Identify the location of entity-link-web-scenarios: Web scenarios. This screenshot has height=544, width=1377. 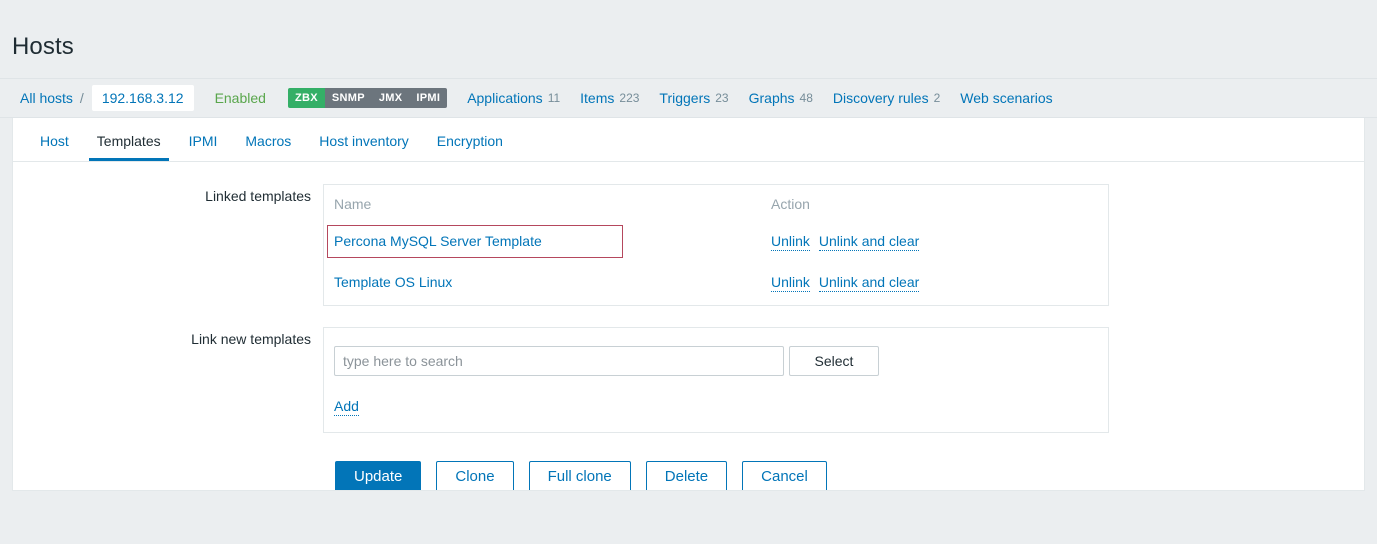
(1006, 98).